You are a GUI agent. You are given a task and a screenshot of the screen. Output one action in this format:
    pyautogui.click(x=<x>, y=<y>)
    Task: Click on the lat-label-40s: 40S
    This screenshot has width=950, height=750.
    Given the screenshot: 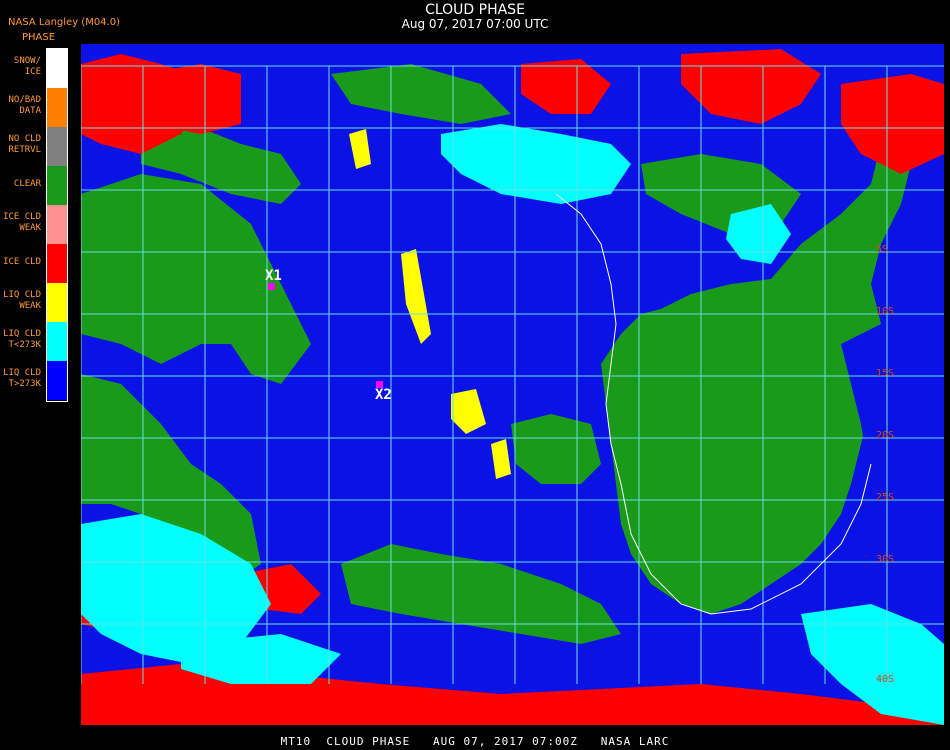 What is the action you would take?
    pyautogui.click(x=885, y=679)
    